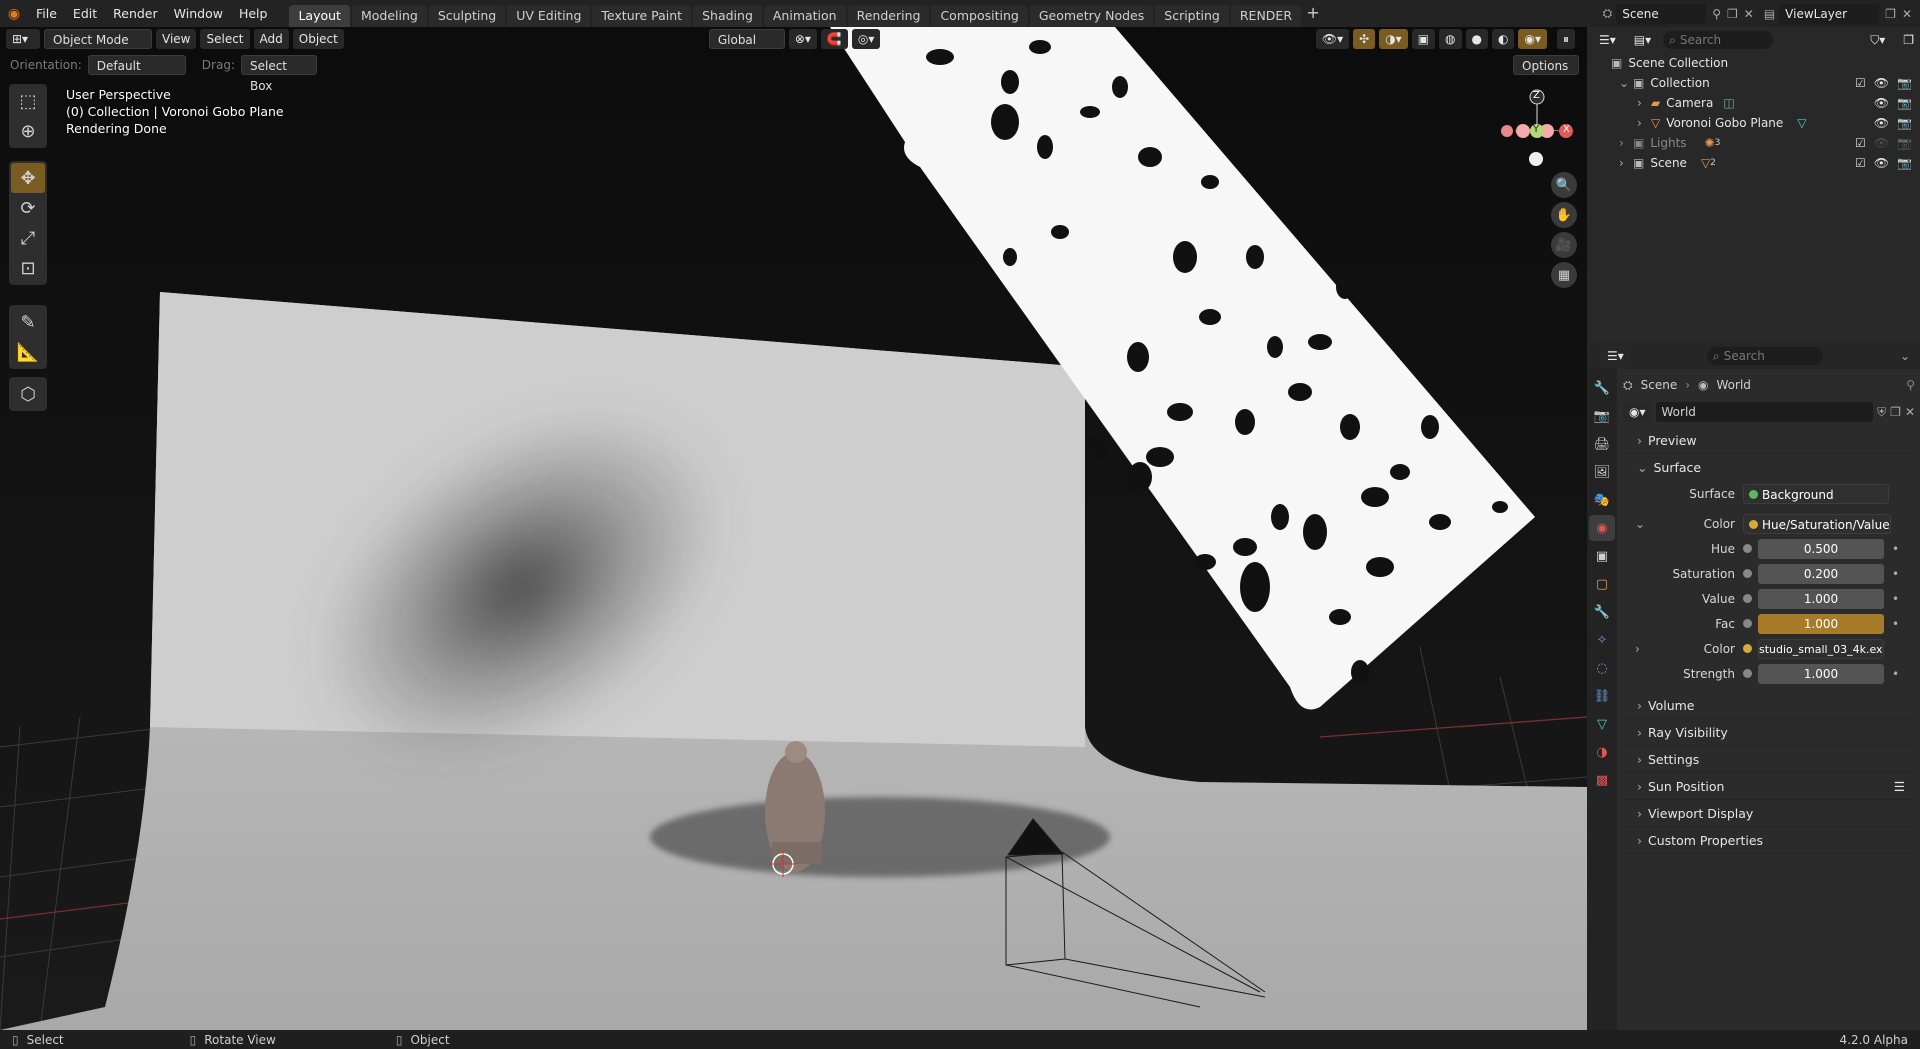 This screenshot has height=1049, width=1920. What do you see at coordinates (802, 39) in the screenshot?
I see `pivot-icon: ⊗▾` at bounding box center [802, 39].